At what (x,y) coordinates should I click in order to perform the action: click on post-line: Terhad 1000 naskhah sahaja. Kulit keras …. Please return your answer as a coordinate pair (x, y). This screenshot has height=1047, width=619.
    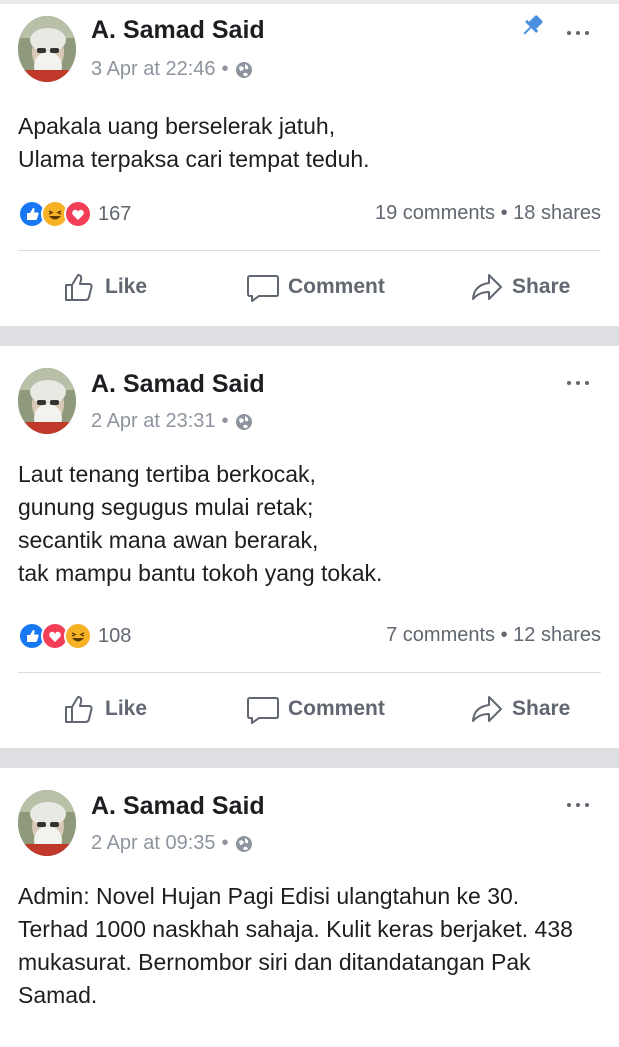
    Looking at the image, I should click on (295, 929).